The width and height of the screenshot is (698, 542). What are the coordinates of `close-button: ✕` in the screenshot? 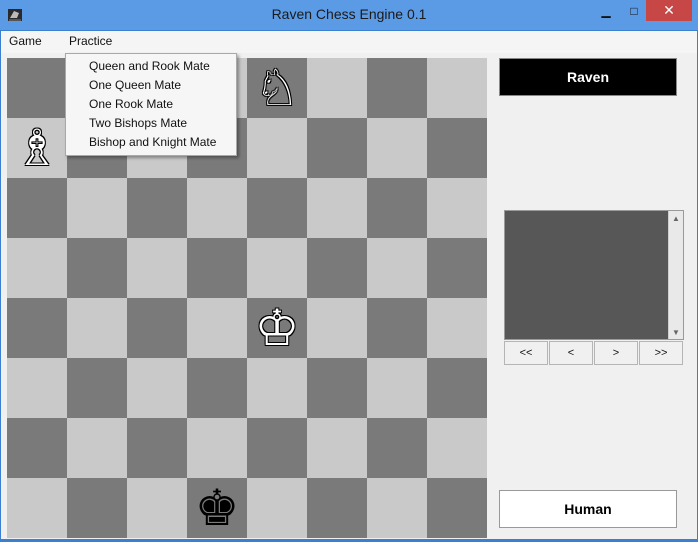 It's located at (669, 10).